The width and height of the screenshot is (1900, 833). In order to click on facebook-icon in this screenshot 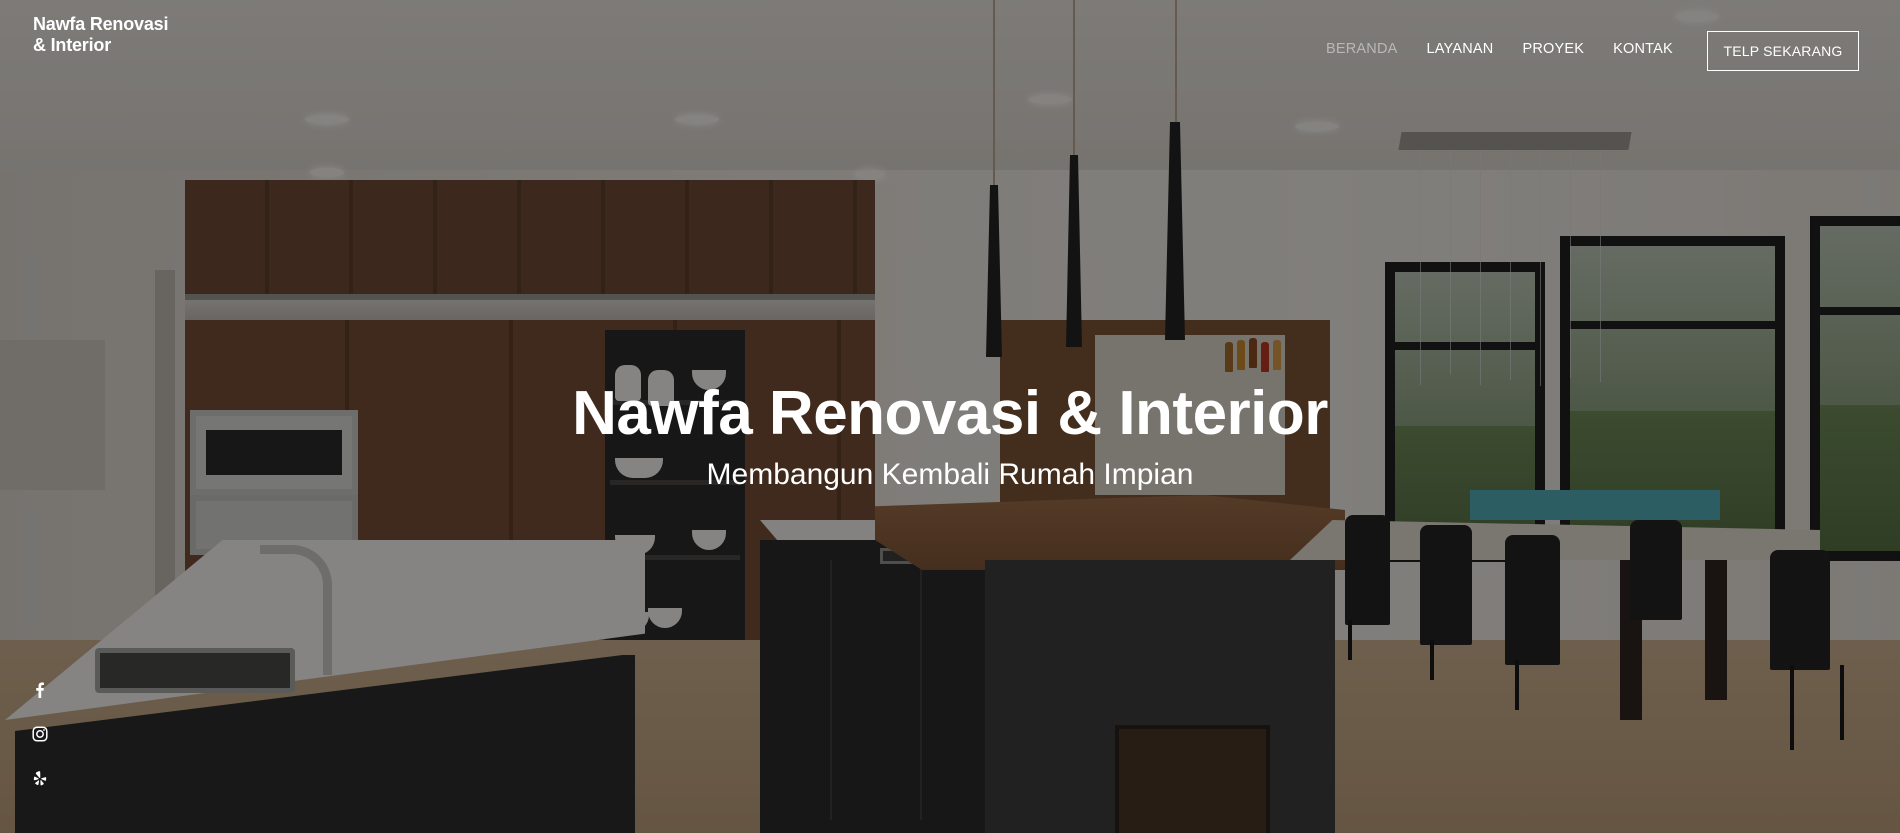, I will do `click(40, 690)`.